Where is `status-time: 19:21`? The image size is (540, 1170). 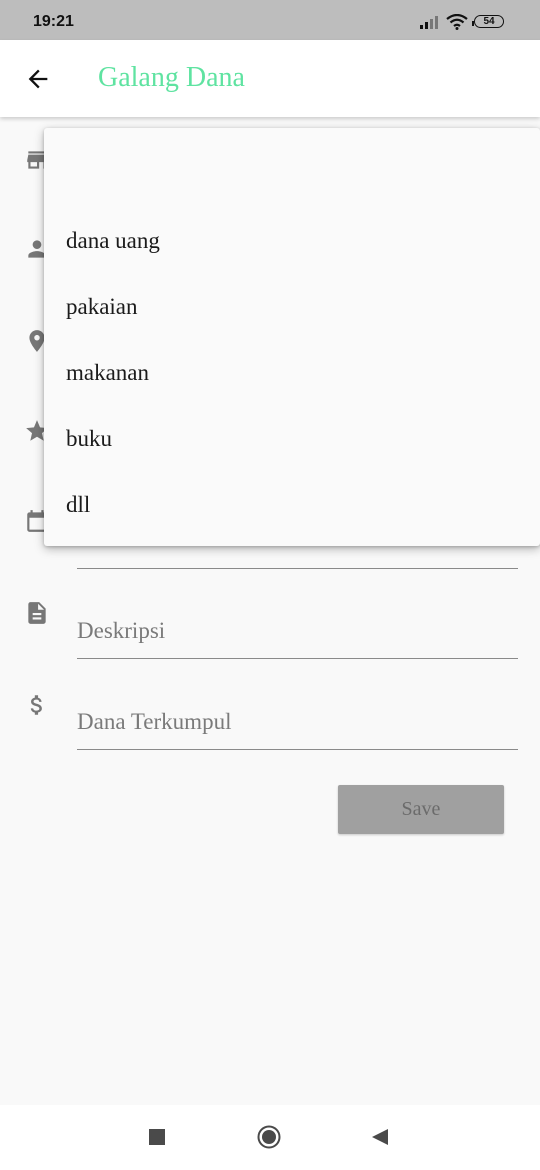 status-time: 19:21 is located at coordinates (53, 21).